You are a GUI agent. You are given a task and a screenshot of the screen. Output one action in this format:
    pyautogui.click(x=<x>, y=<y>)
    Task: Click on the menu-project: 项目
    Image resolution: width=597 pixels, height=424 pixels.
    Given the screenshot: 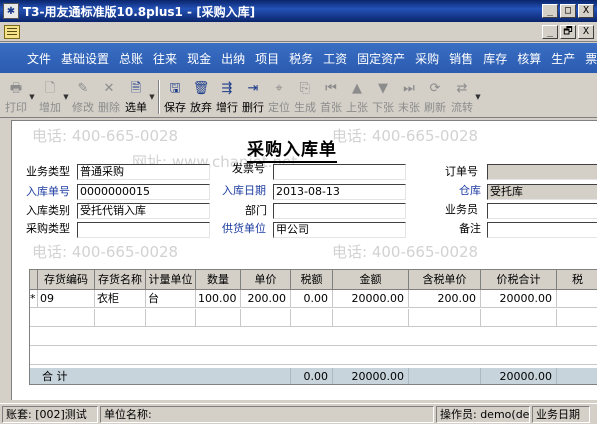 What is the action you would take?
    pyautogui.click(x=267, y=58)
    